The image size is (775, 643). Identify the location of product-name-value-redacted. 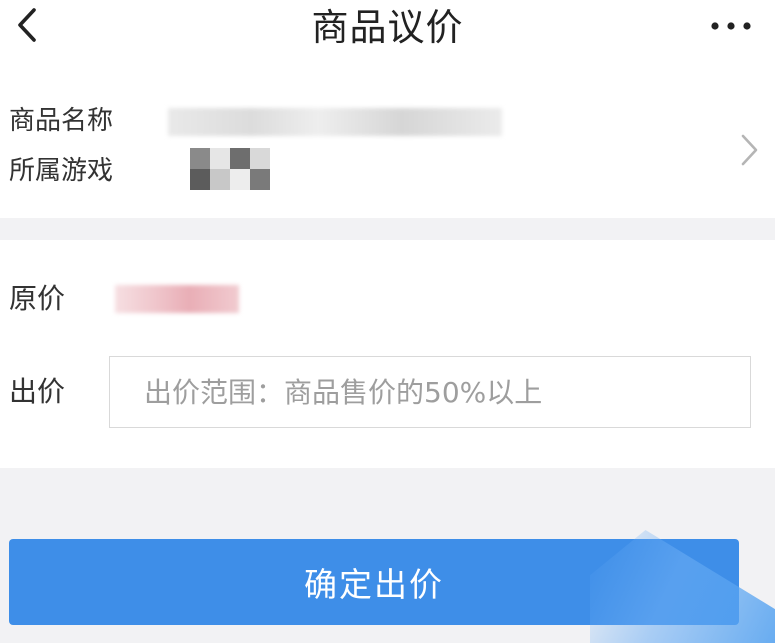
(335, 122).